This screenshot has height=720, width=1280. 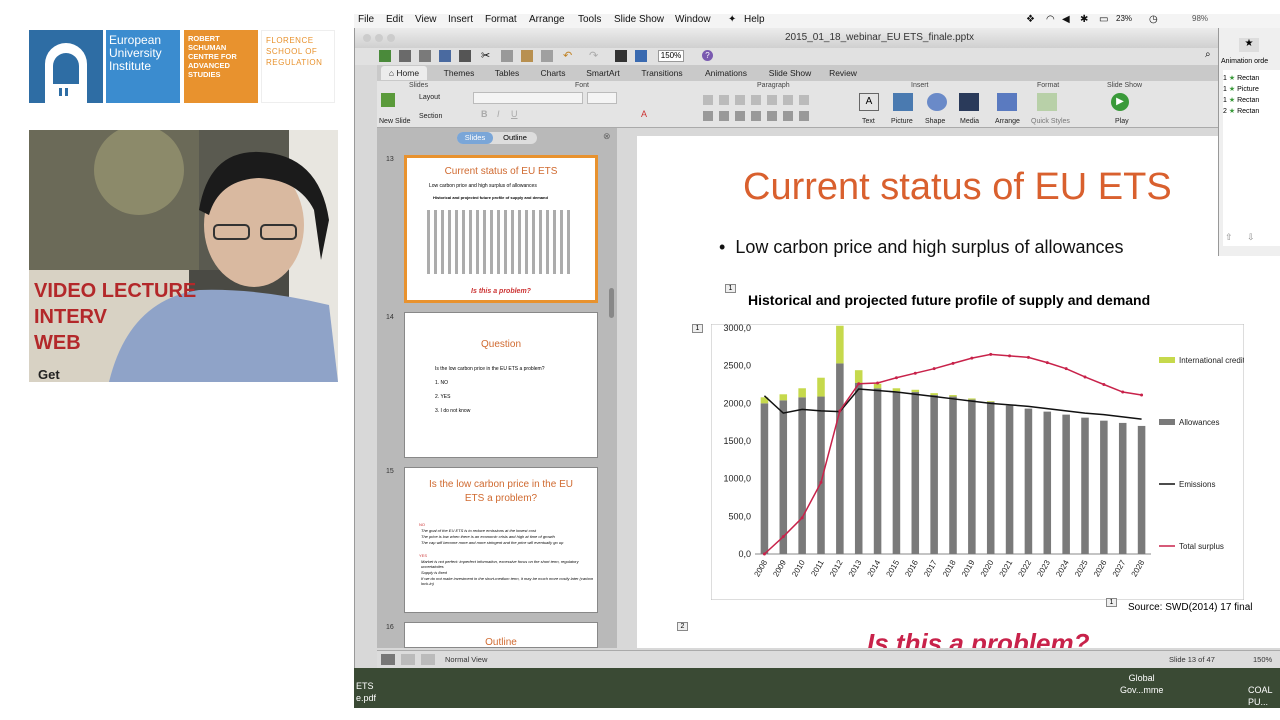 I want to click on picture-icon, so click(x=903, y=102).